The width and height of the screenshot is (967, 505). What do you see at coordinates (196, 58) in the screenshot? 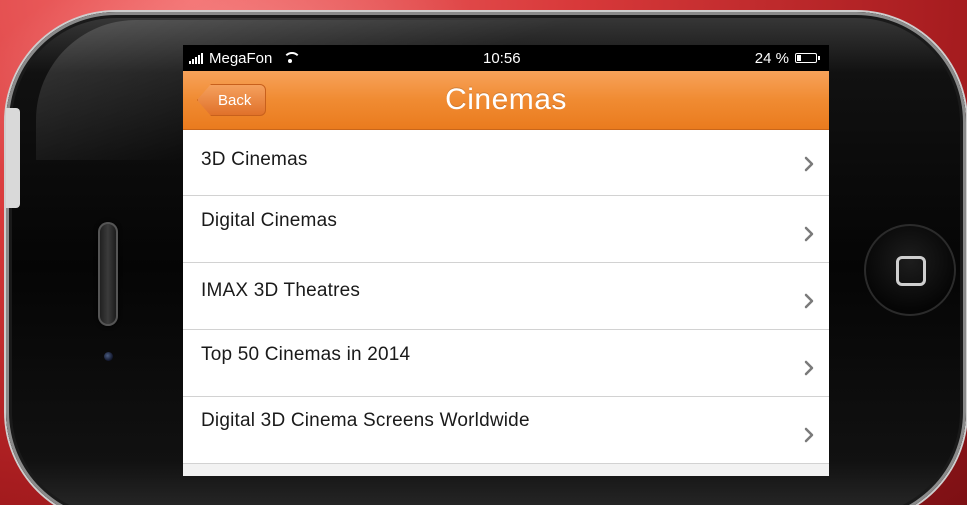
I see `signal-bars-icon` at bounding box center [196, 58].